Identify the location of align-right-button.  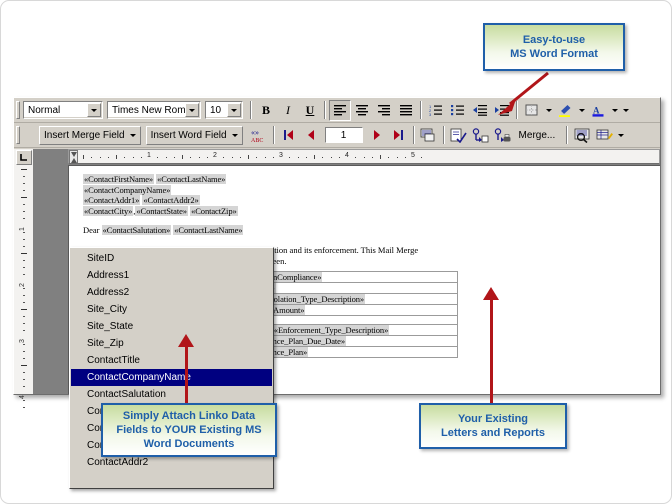
(384, 110).